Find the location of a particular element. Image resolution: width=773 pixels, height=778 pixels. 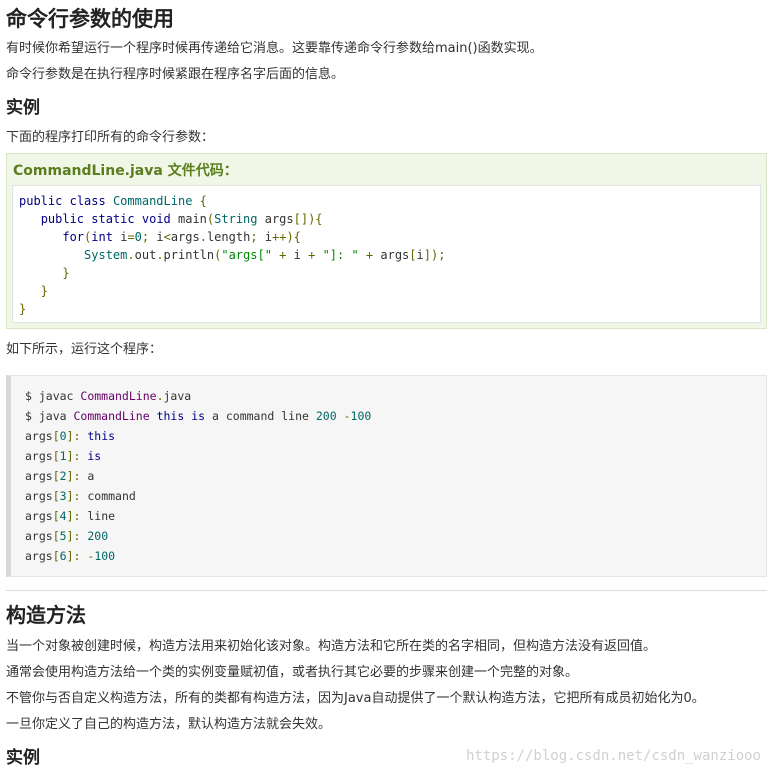

code-line: public class CommandLine { is located at coordinates (113, 201).